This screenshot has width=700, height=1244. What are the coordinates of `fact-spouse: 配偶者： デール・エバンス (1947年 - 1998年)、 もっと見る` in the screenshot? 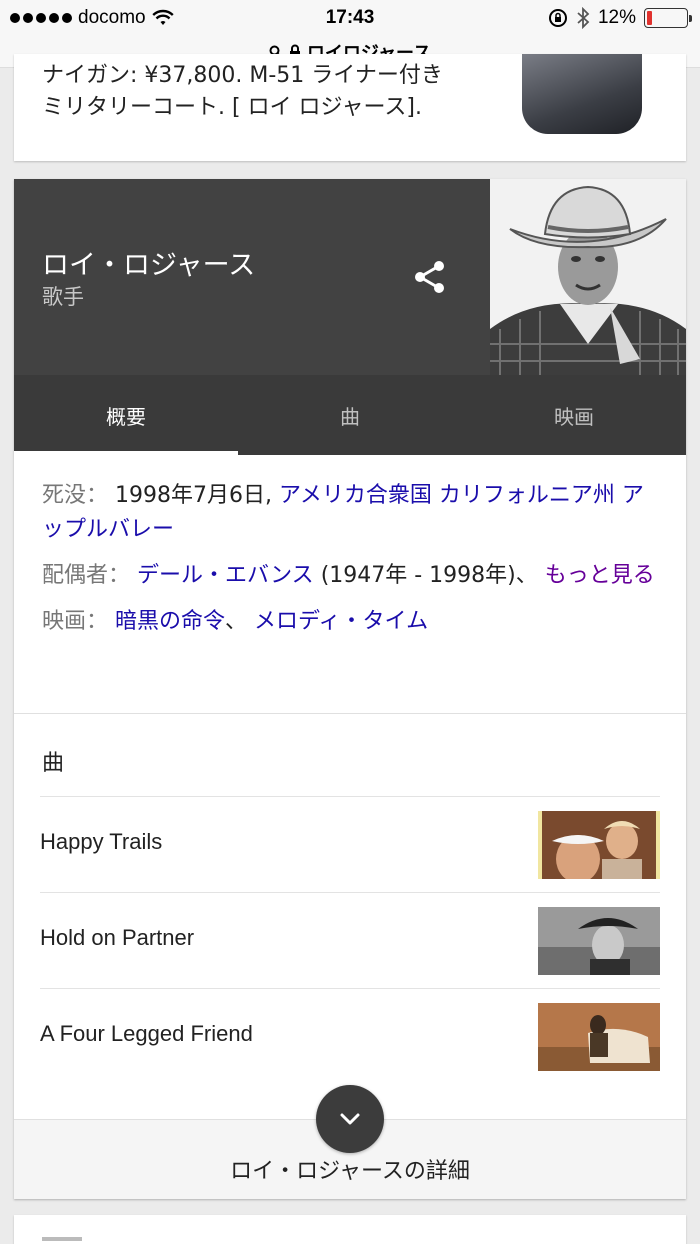 It's located at (352, 576).